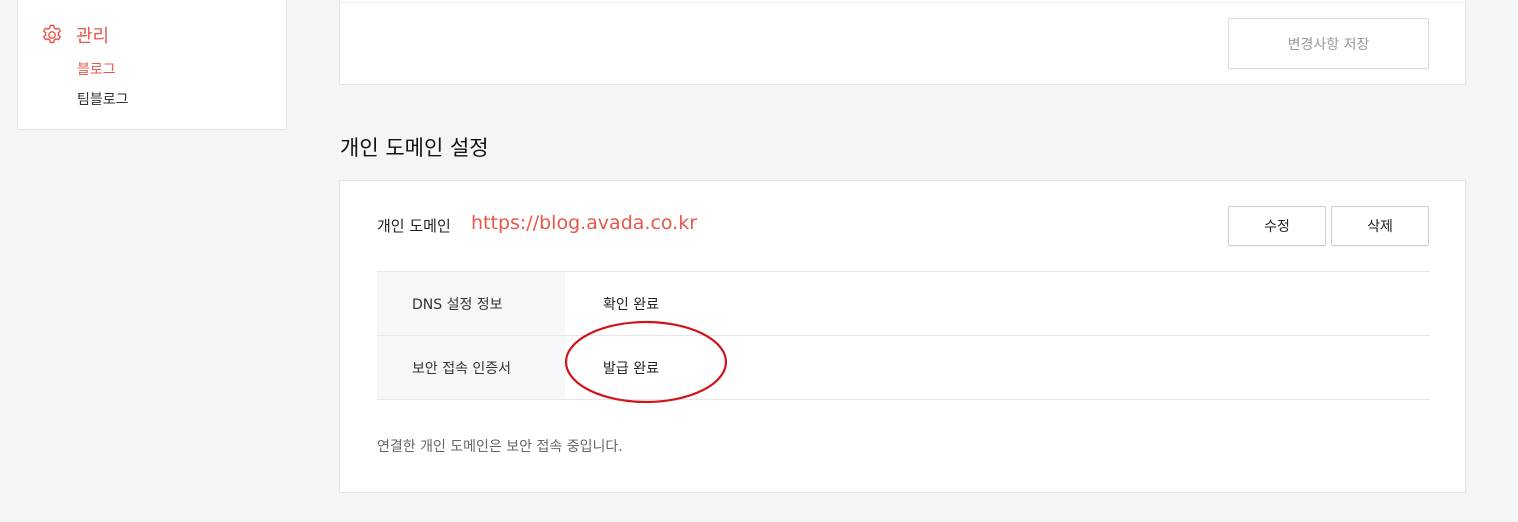 The width and height of the screenshot is (1518, 522). What do you see at coordinates (1277, 226) in the screenshot?
I see `edit-button: 수정` at bounding box center [1277, 226].